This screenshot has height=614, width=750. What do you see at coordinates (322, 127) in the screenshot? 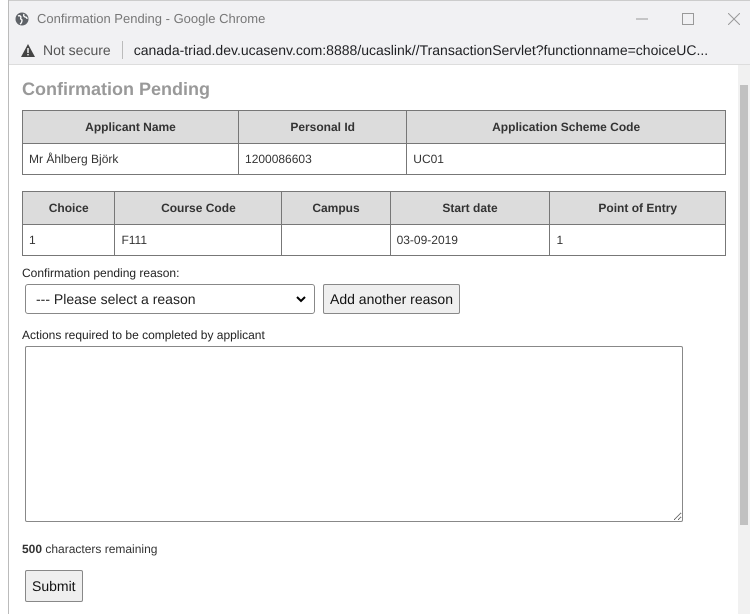
I see `column-header: Personal Id` at bounding box center [322, 127].